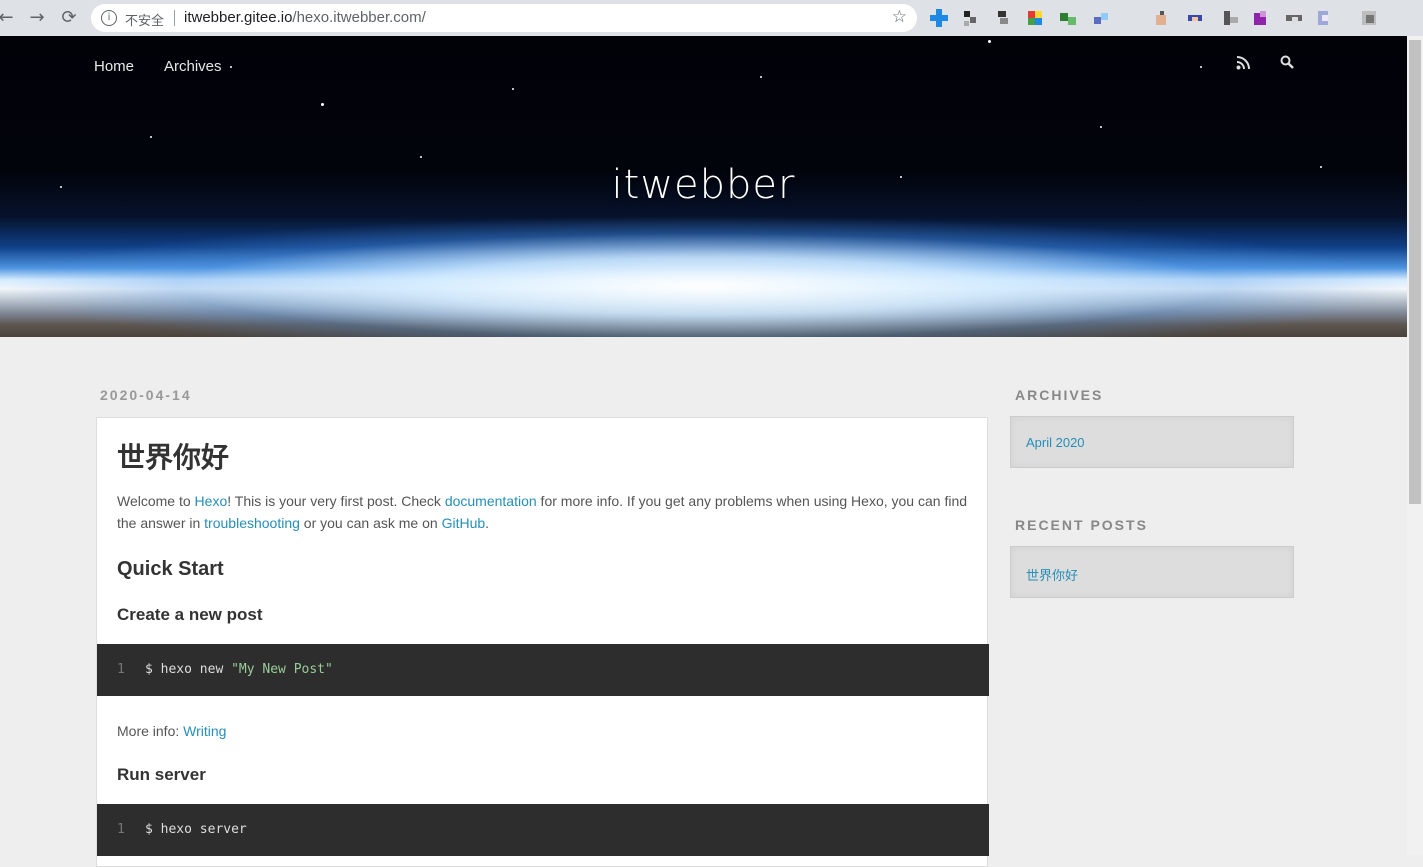  I want to click on site-title: itwebber, so click(703, 185).